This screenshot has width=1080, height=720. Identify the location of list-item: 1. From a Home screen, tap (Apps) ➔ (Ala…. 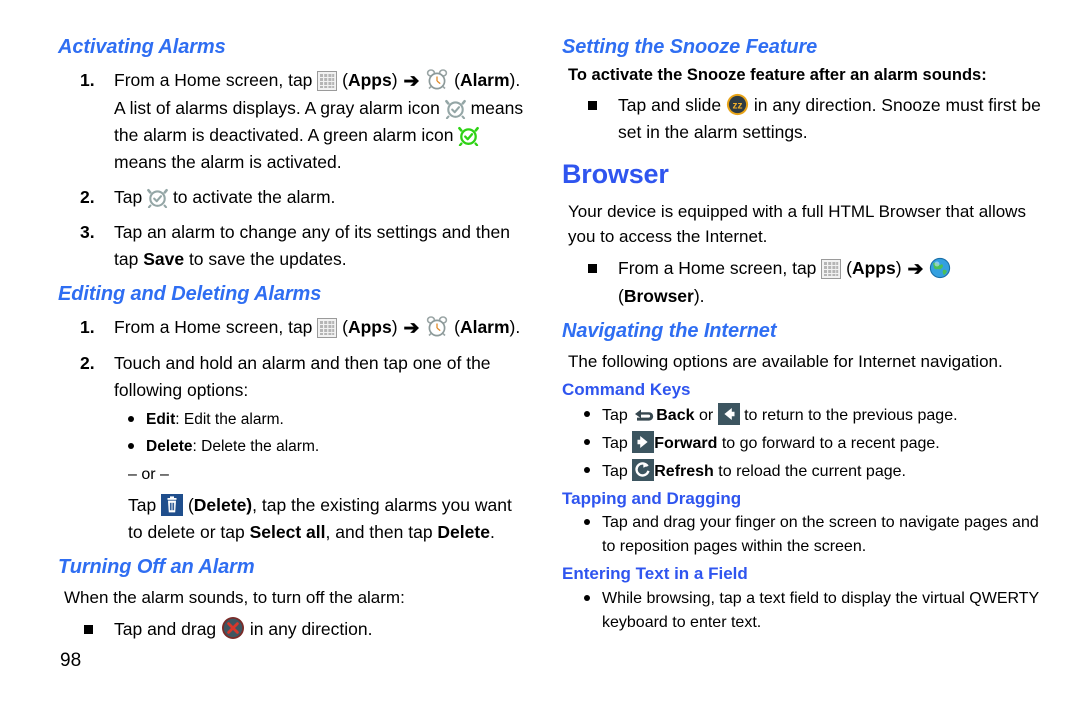
(294, 121).